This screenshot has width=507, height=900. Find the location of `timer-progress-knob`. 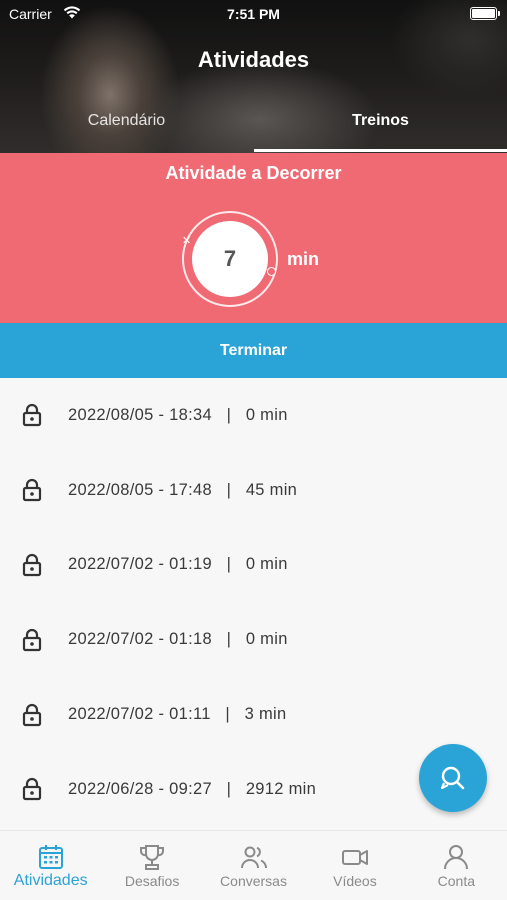

timer-progress-knob is located at coordinates (271, 271).